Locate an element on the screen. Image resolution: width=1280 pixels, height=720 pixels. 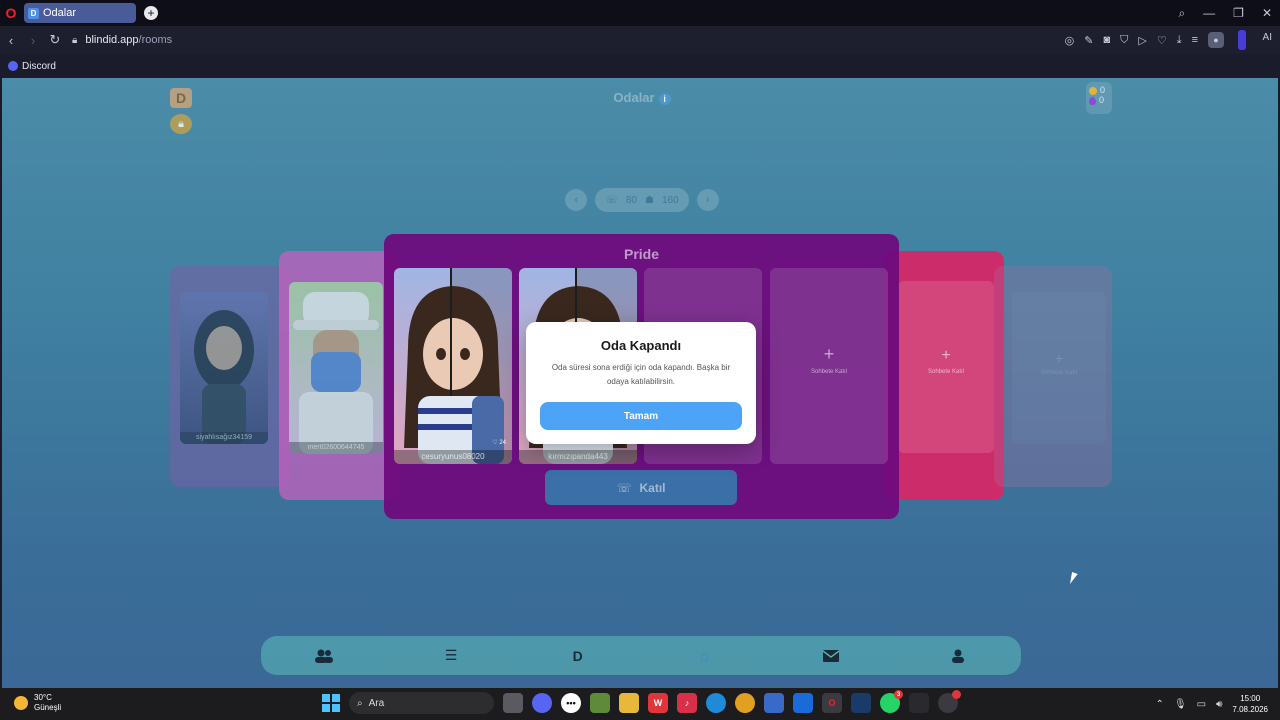
room-card-far-right: + Sohbete Katıl is located at coordinates (1053, 376).